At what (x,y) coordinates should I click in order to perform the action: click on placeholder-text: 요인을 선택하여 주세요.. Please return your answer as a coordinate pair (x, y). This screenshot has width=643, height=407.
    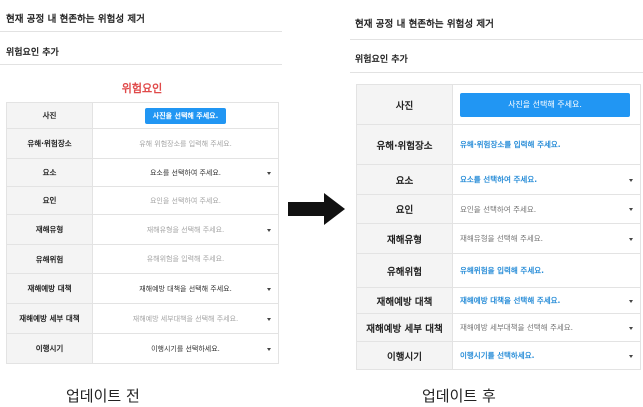
    Looking at the image, I should click on (185, 200).